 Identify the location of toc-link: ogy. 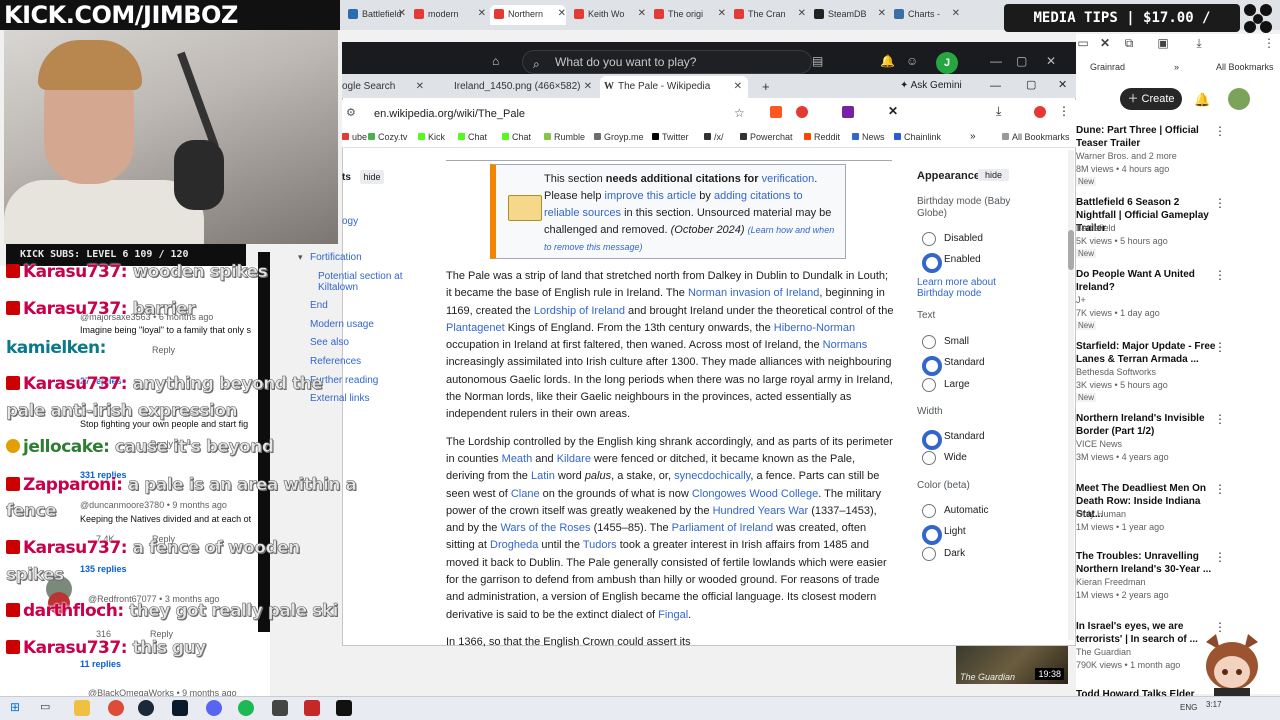
(350, 221).